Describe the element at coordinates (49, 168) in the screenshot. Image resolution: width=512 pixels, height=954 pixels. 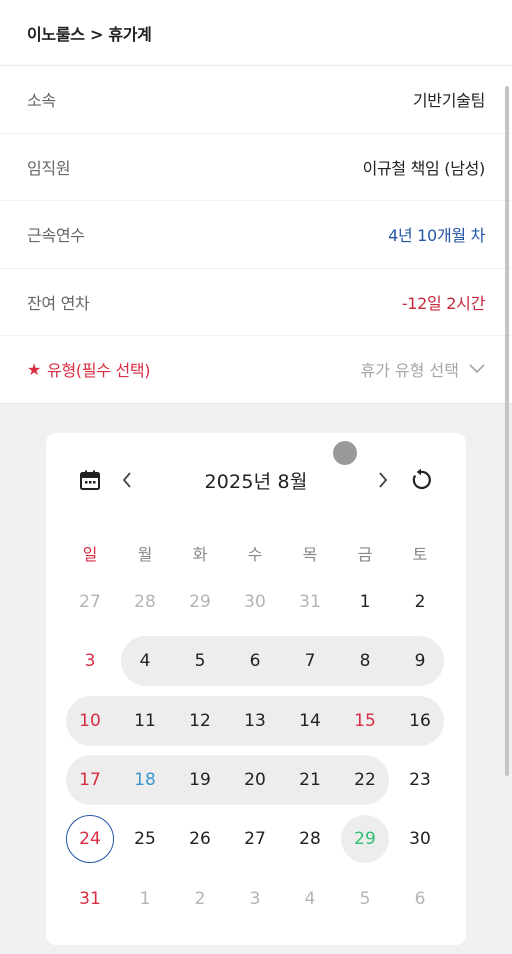
I see `employee-label: 임직원` at that location.